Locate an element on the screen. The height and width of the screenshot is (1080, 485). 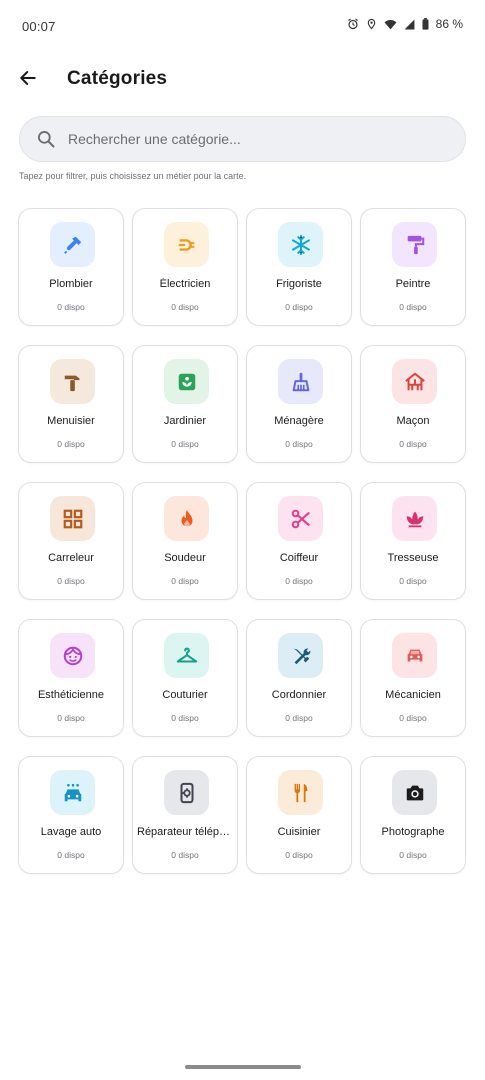
category-name: Tresseuse is located at coordinates (413, 558).